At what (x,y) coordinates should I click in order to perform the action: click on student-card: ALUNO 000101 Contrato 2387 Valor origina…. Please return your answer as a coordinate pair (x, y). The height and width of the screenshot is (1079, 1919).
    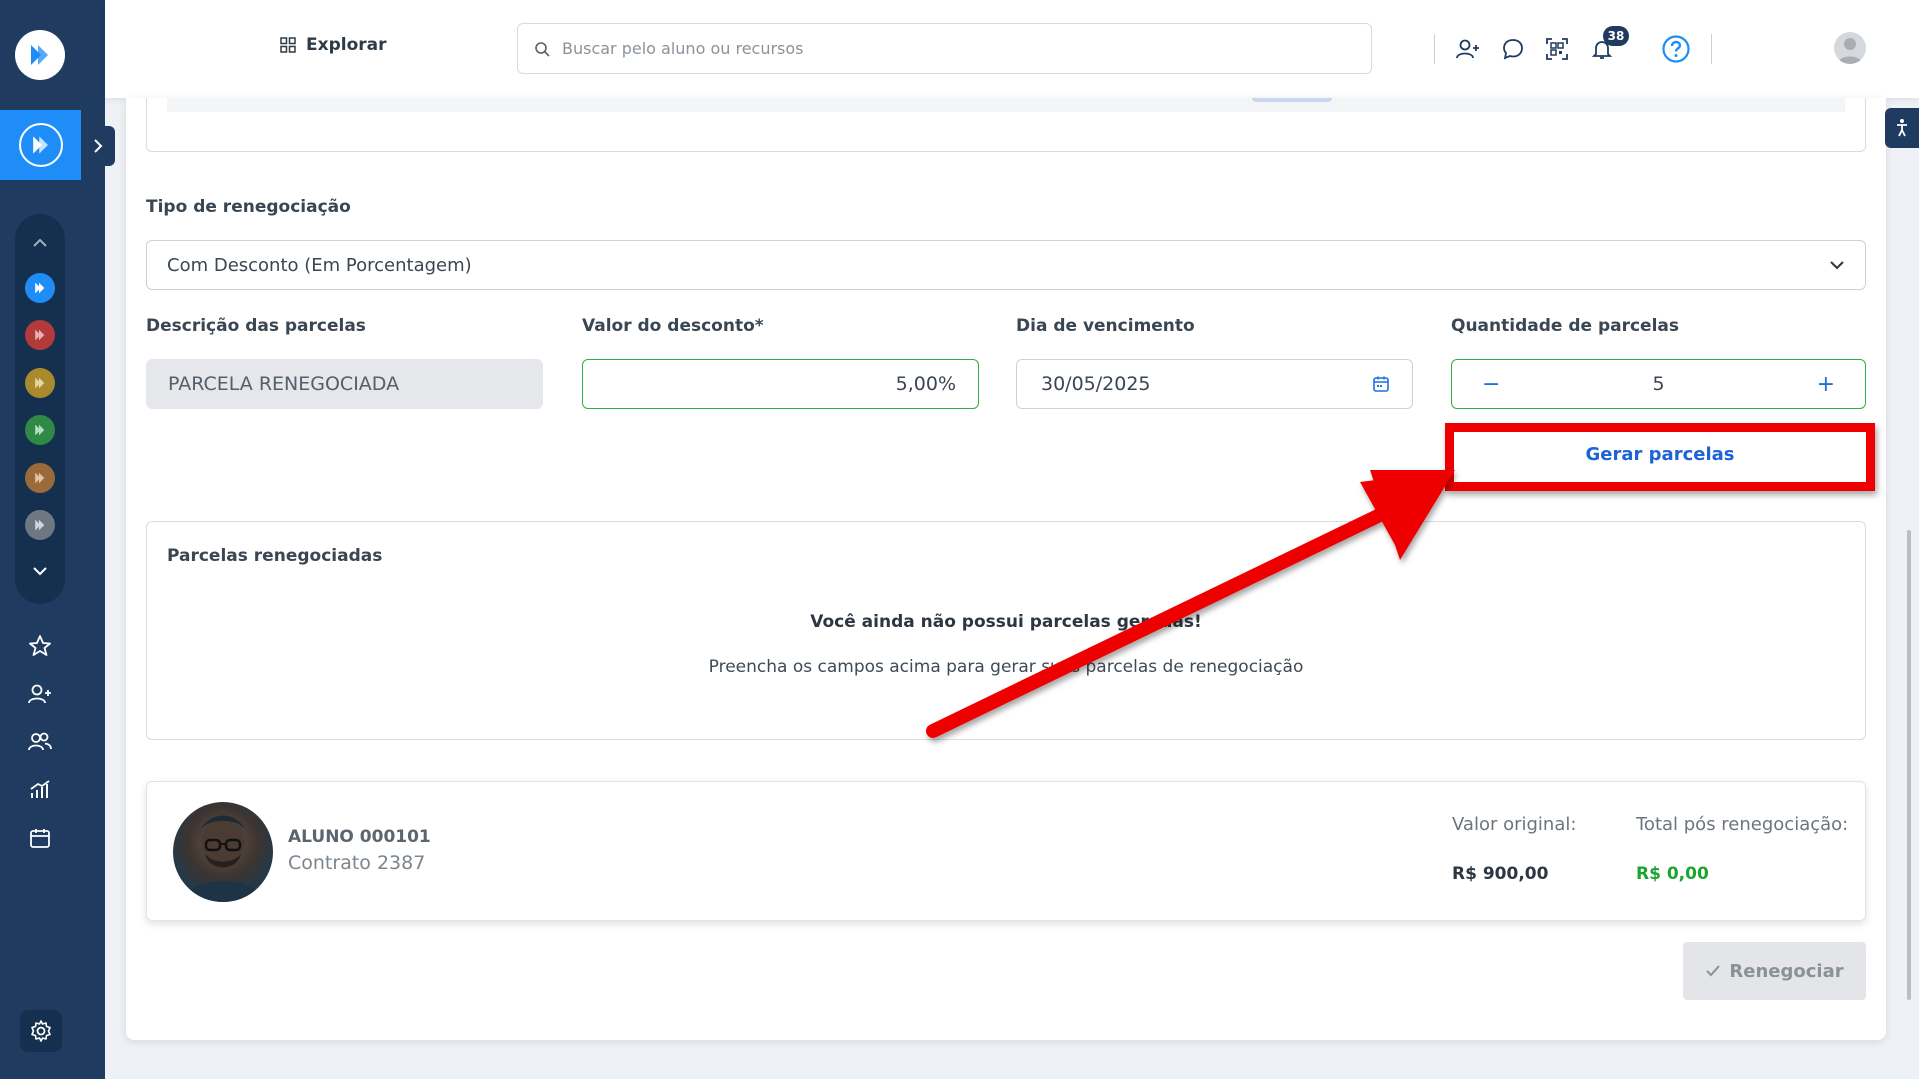
    Looking at the image, I should click on (1006, 851).